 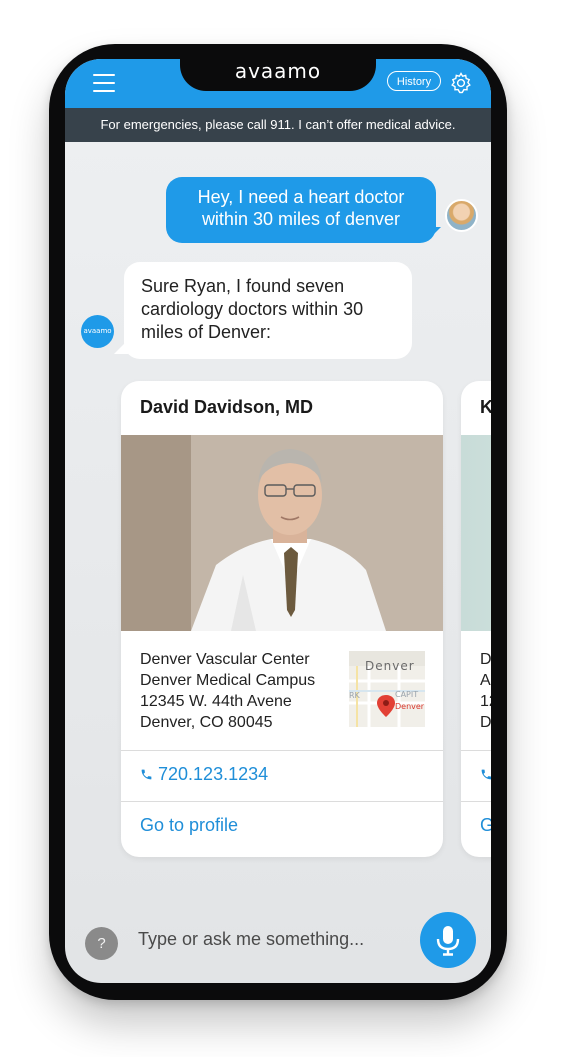 I want to click on map-label-denver: Denver, so click(x=390, y=666).